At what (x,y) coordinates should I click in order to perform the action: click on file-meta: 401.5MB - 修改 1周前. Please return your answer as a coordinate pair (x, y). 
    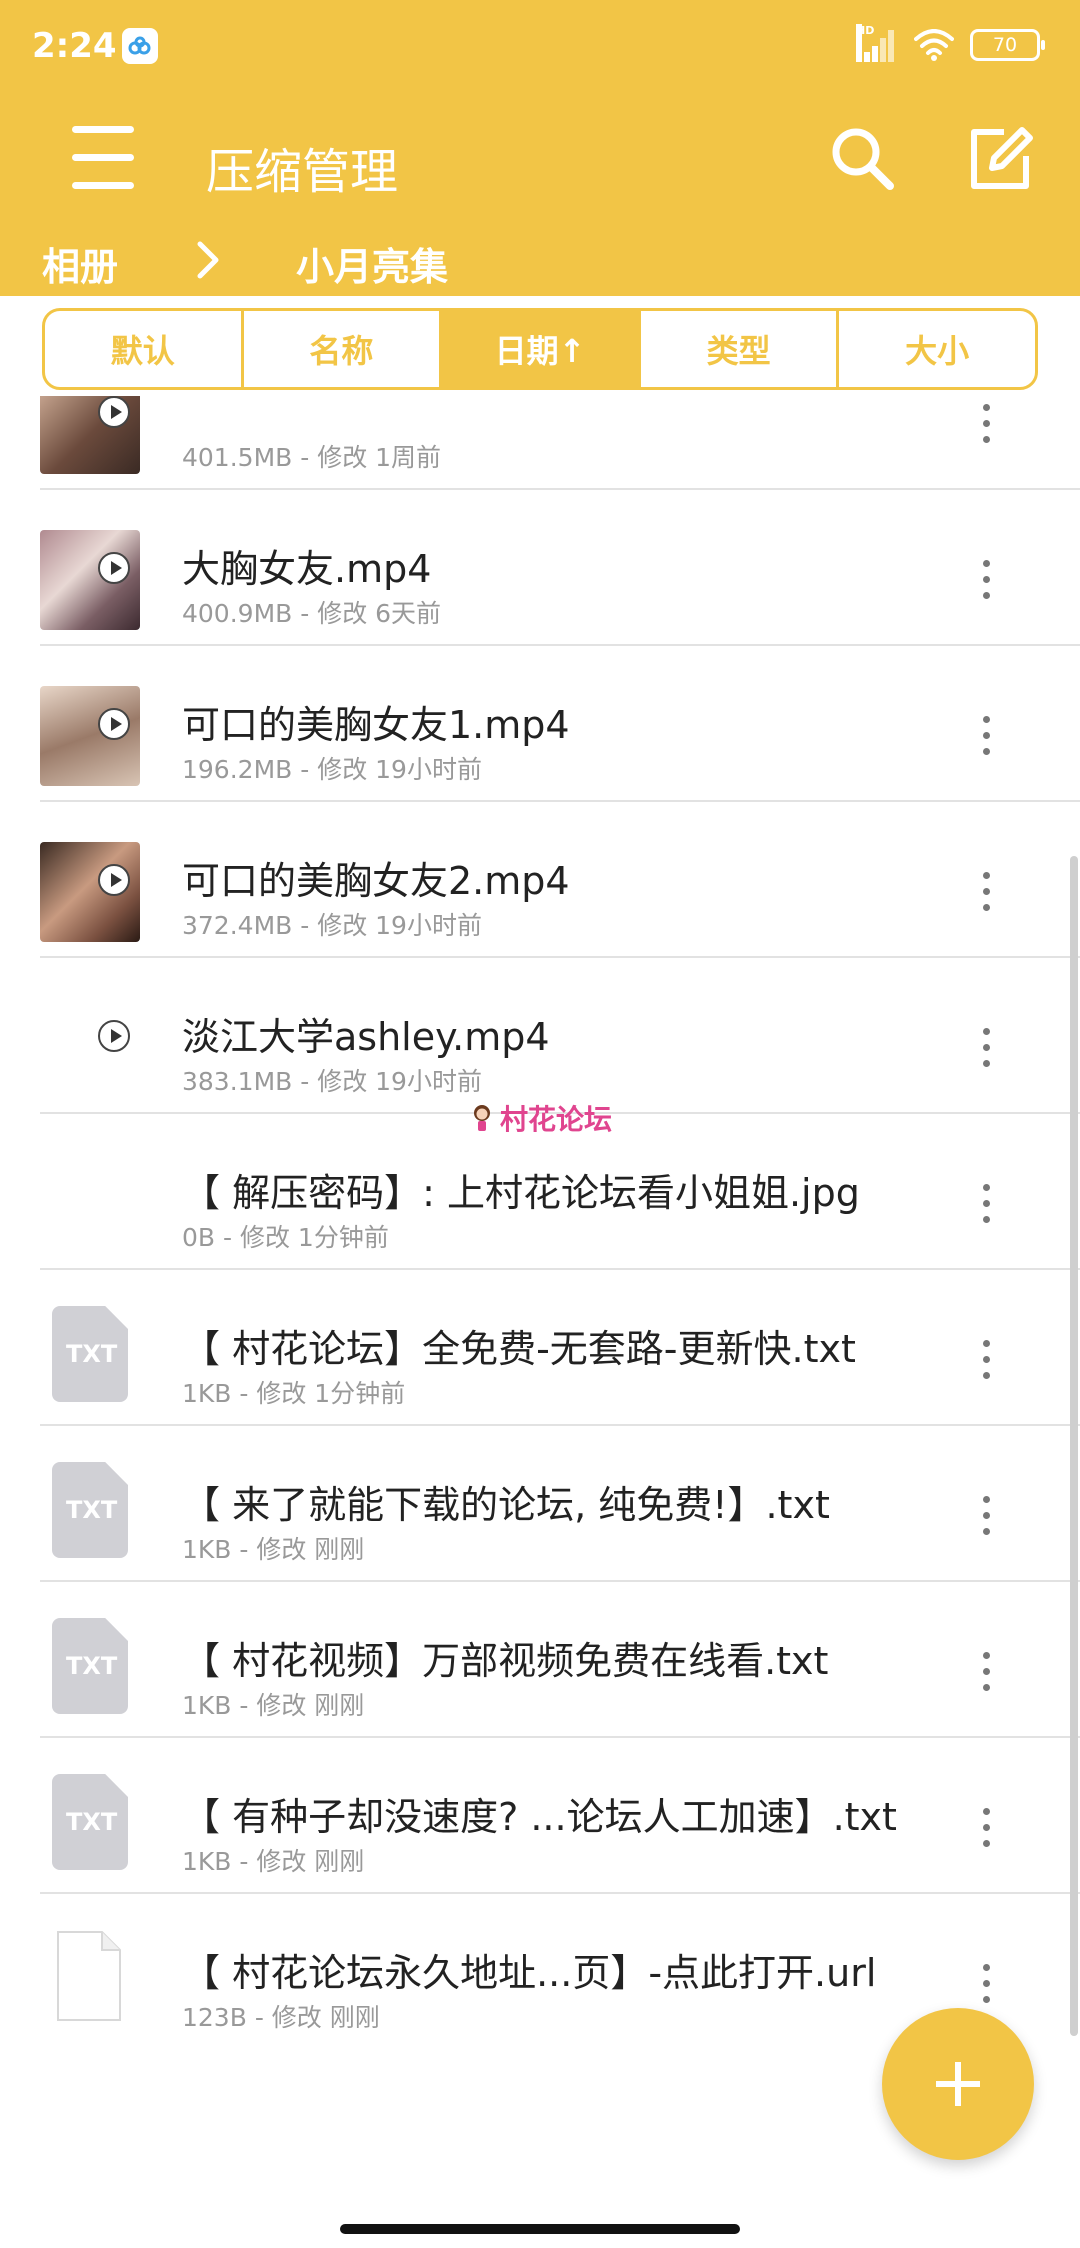
    Looking at the image, I should click on (312, 457).